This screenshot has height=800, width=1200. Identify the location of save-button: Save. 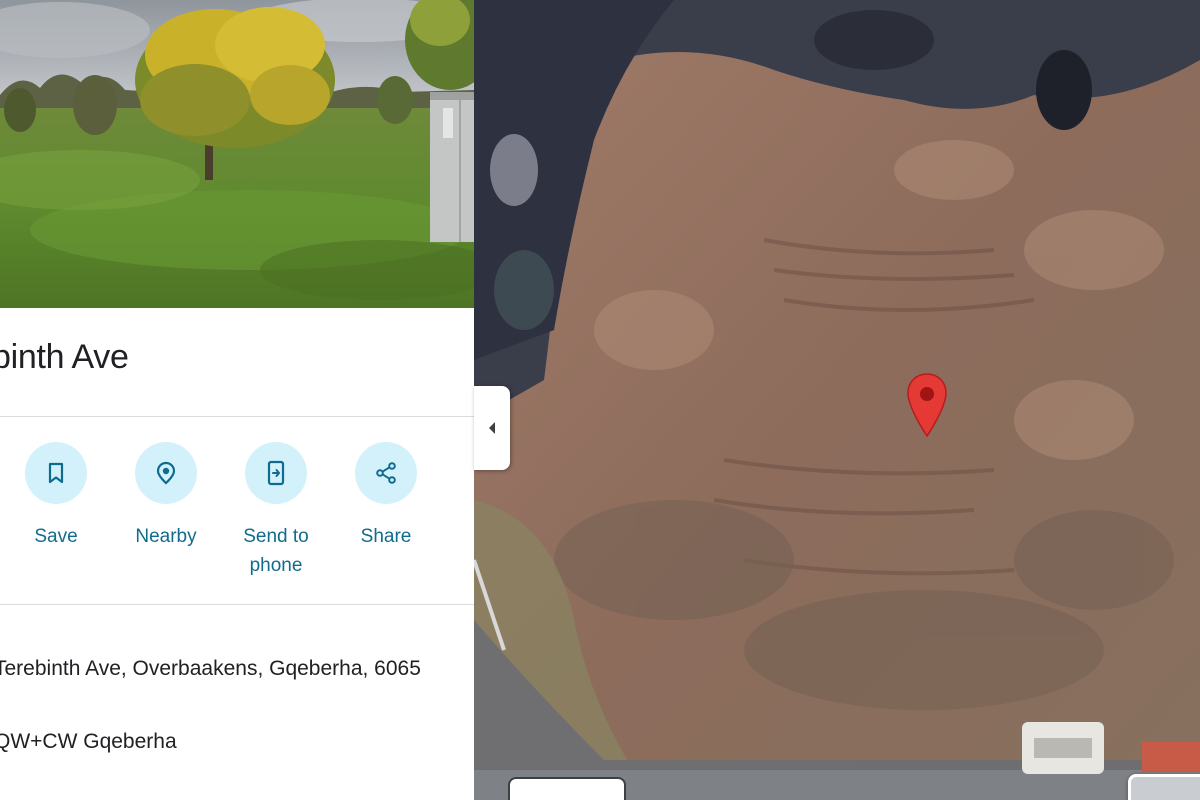
(56, 496).